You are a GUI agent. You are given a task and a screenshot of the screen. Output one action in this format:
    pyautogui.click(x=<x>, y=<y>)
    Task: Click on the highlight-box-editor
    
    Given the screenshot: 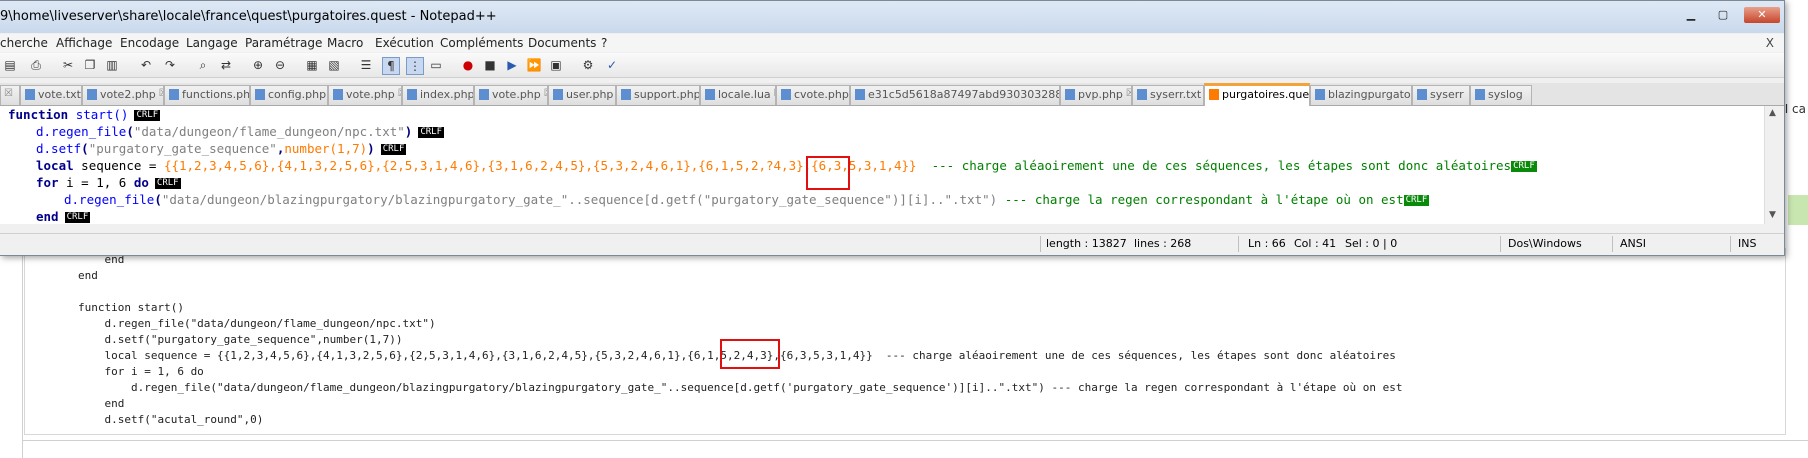 What is the action you would take?
    pyautogui.click(x=828, y=173)
    